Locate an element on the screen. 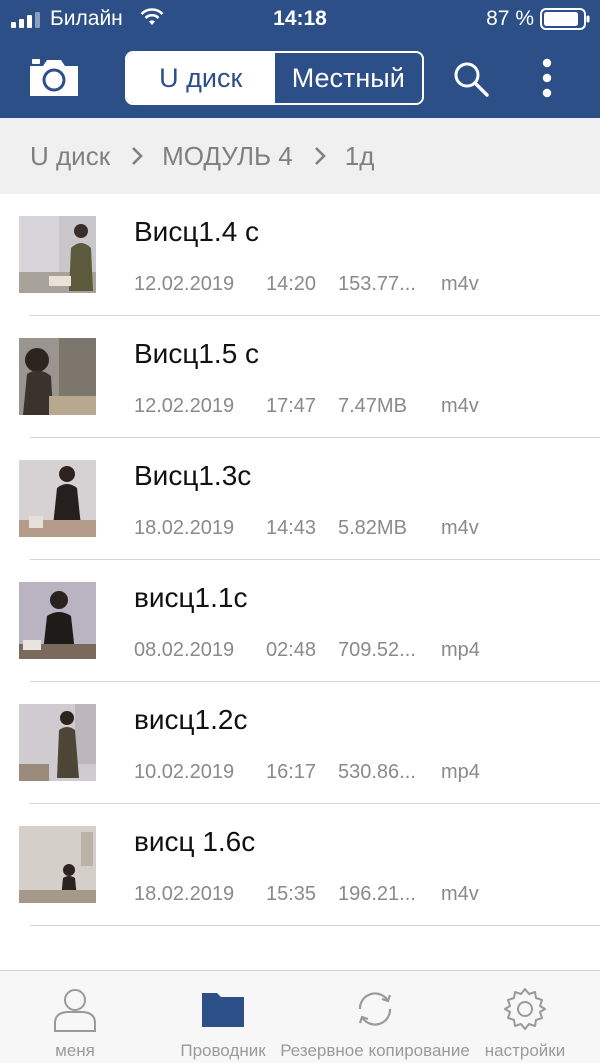  file-name: Висц1.4 с is located at coordinates (197, 231).